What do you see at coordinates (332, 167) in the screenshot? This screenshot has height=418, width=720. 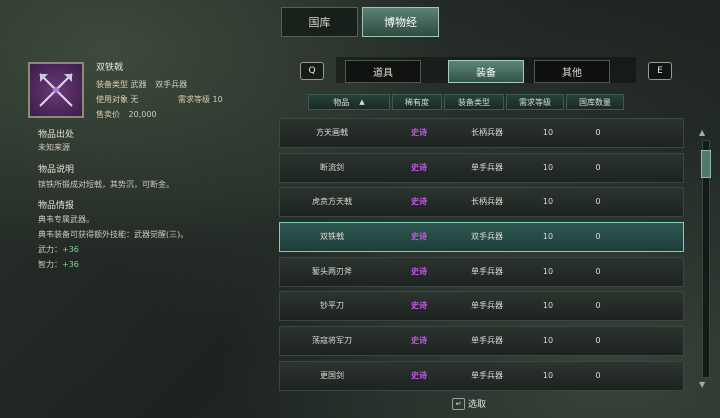 I see `row-name: 断流剑` at bounding box center [332, 167].